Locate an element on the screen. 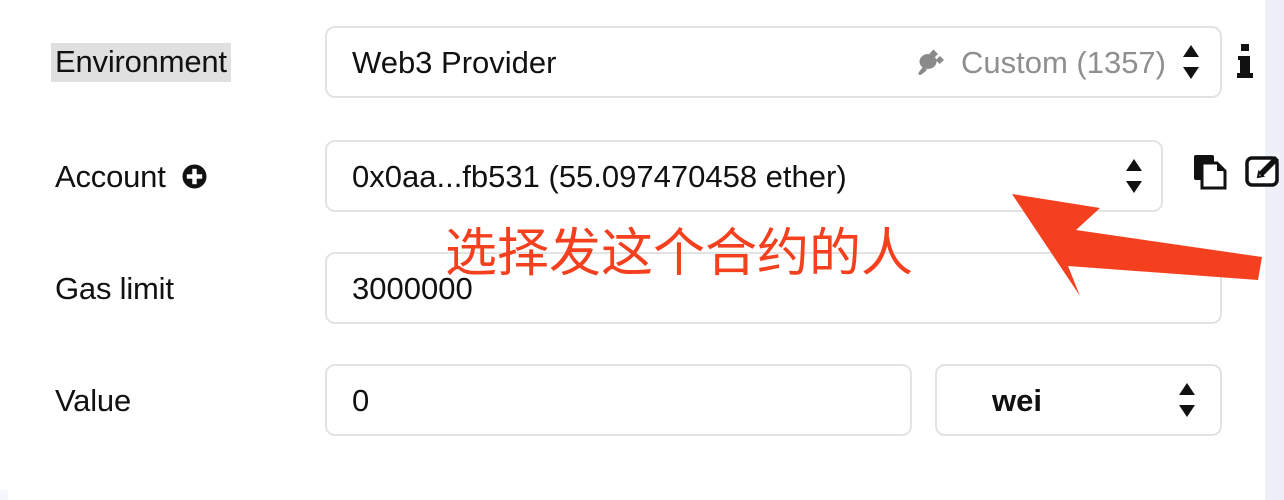  account-select: 0x0aa...fb531 (55.097470458 ether) is located at coordinates (744, 176).